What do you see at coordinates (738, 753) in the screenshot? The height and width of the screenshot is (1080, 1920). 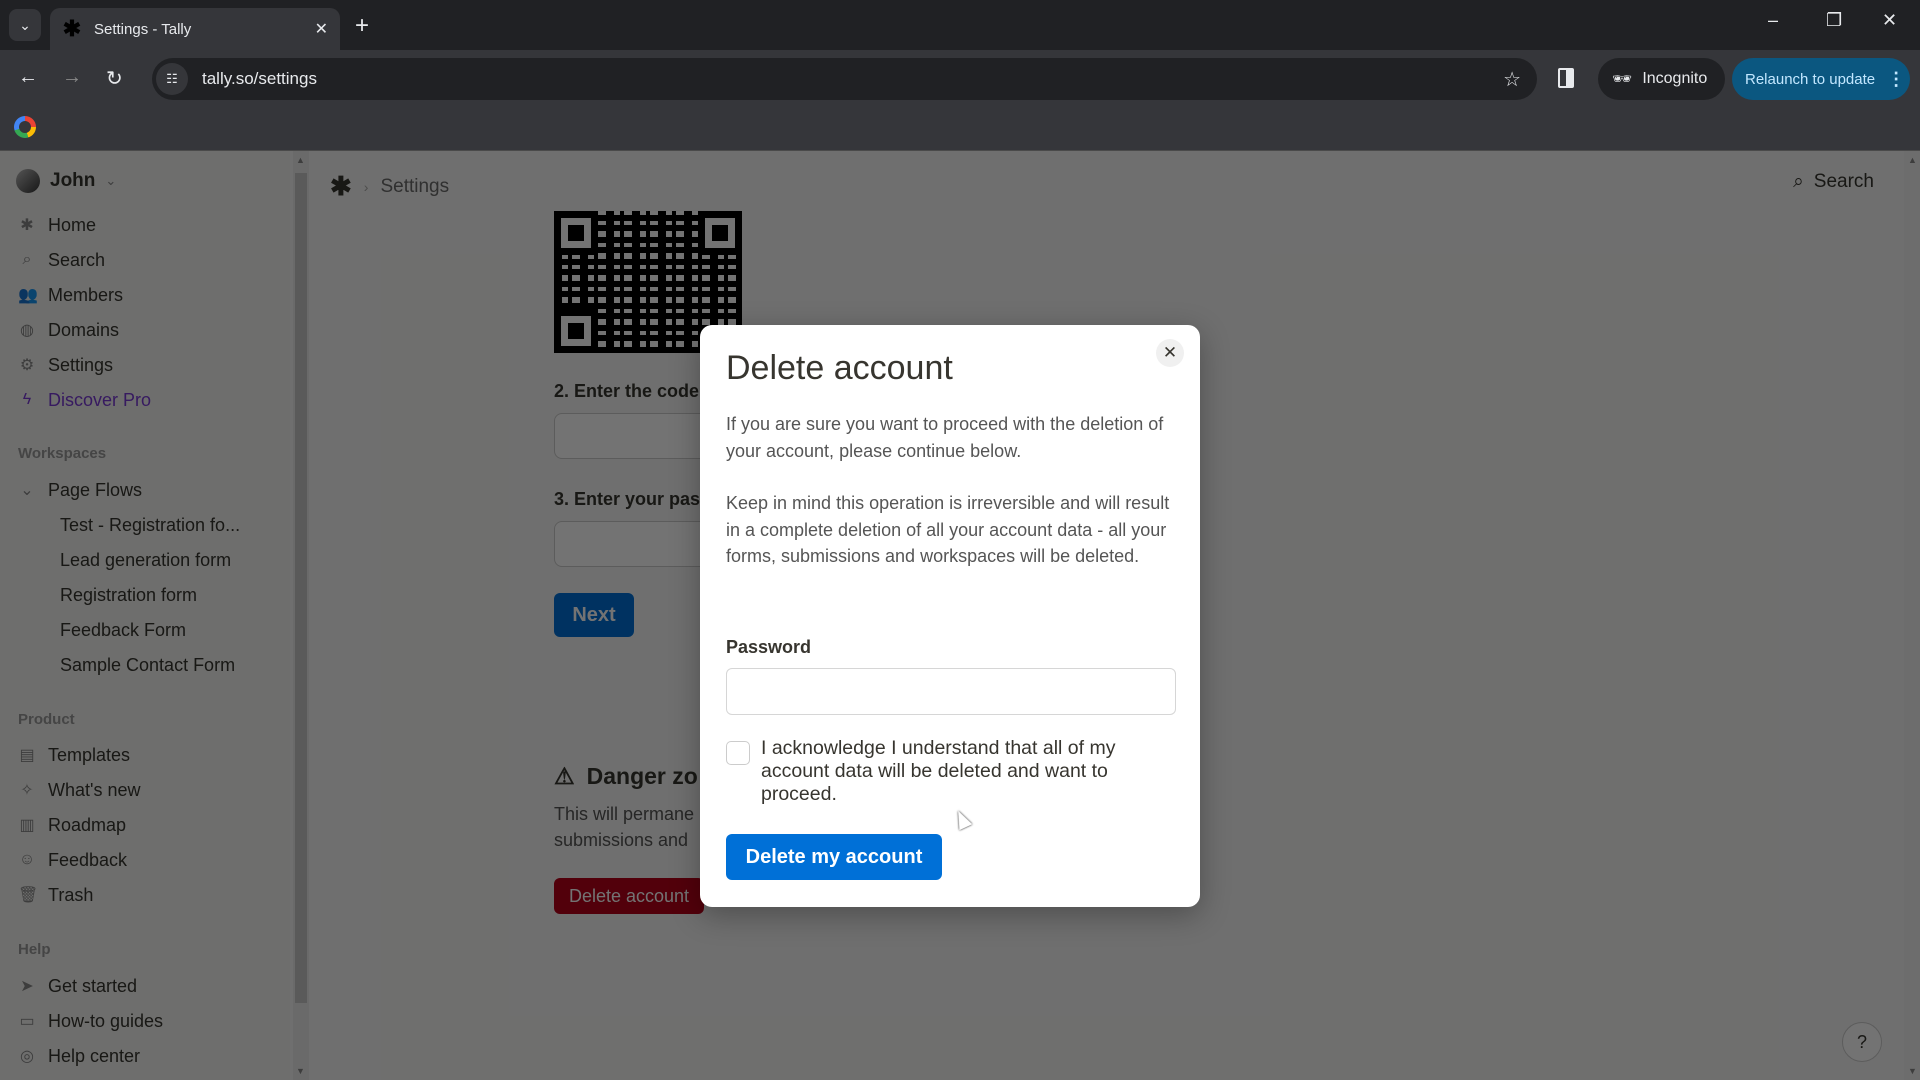 I see `acknowledge-checkbox` at bounding box center [738, 753].